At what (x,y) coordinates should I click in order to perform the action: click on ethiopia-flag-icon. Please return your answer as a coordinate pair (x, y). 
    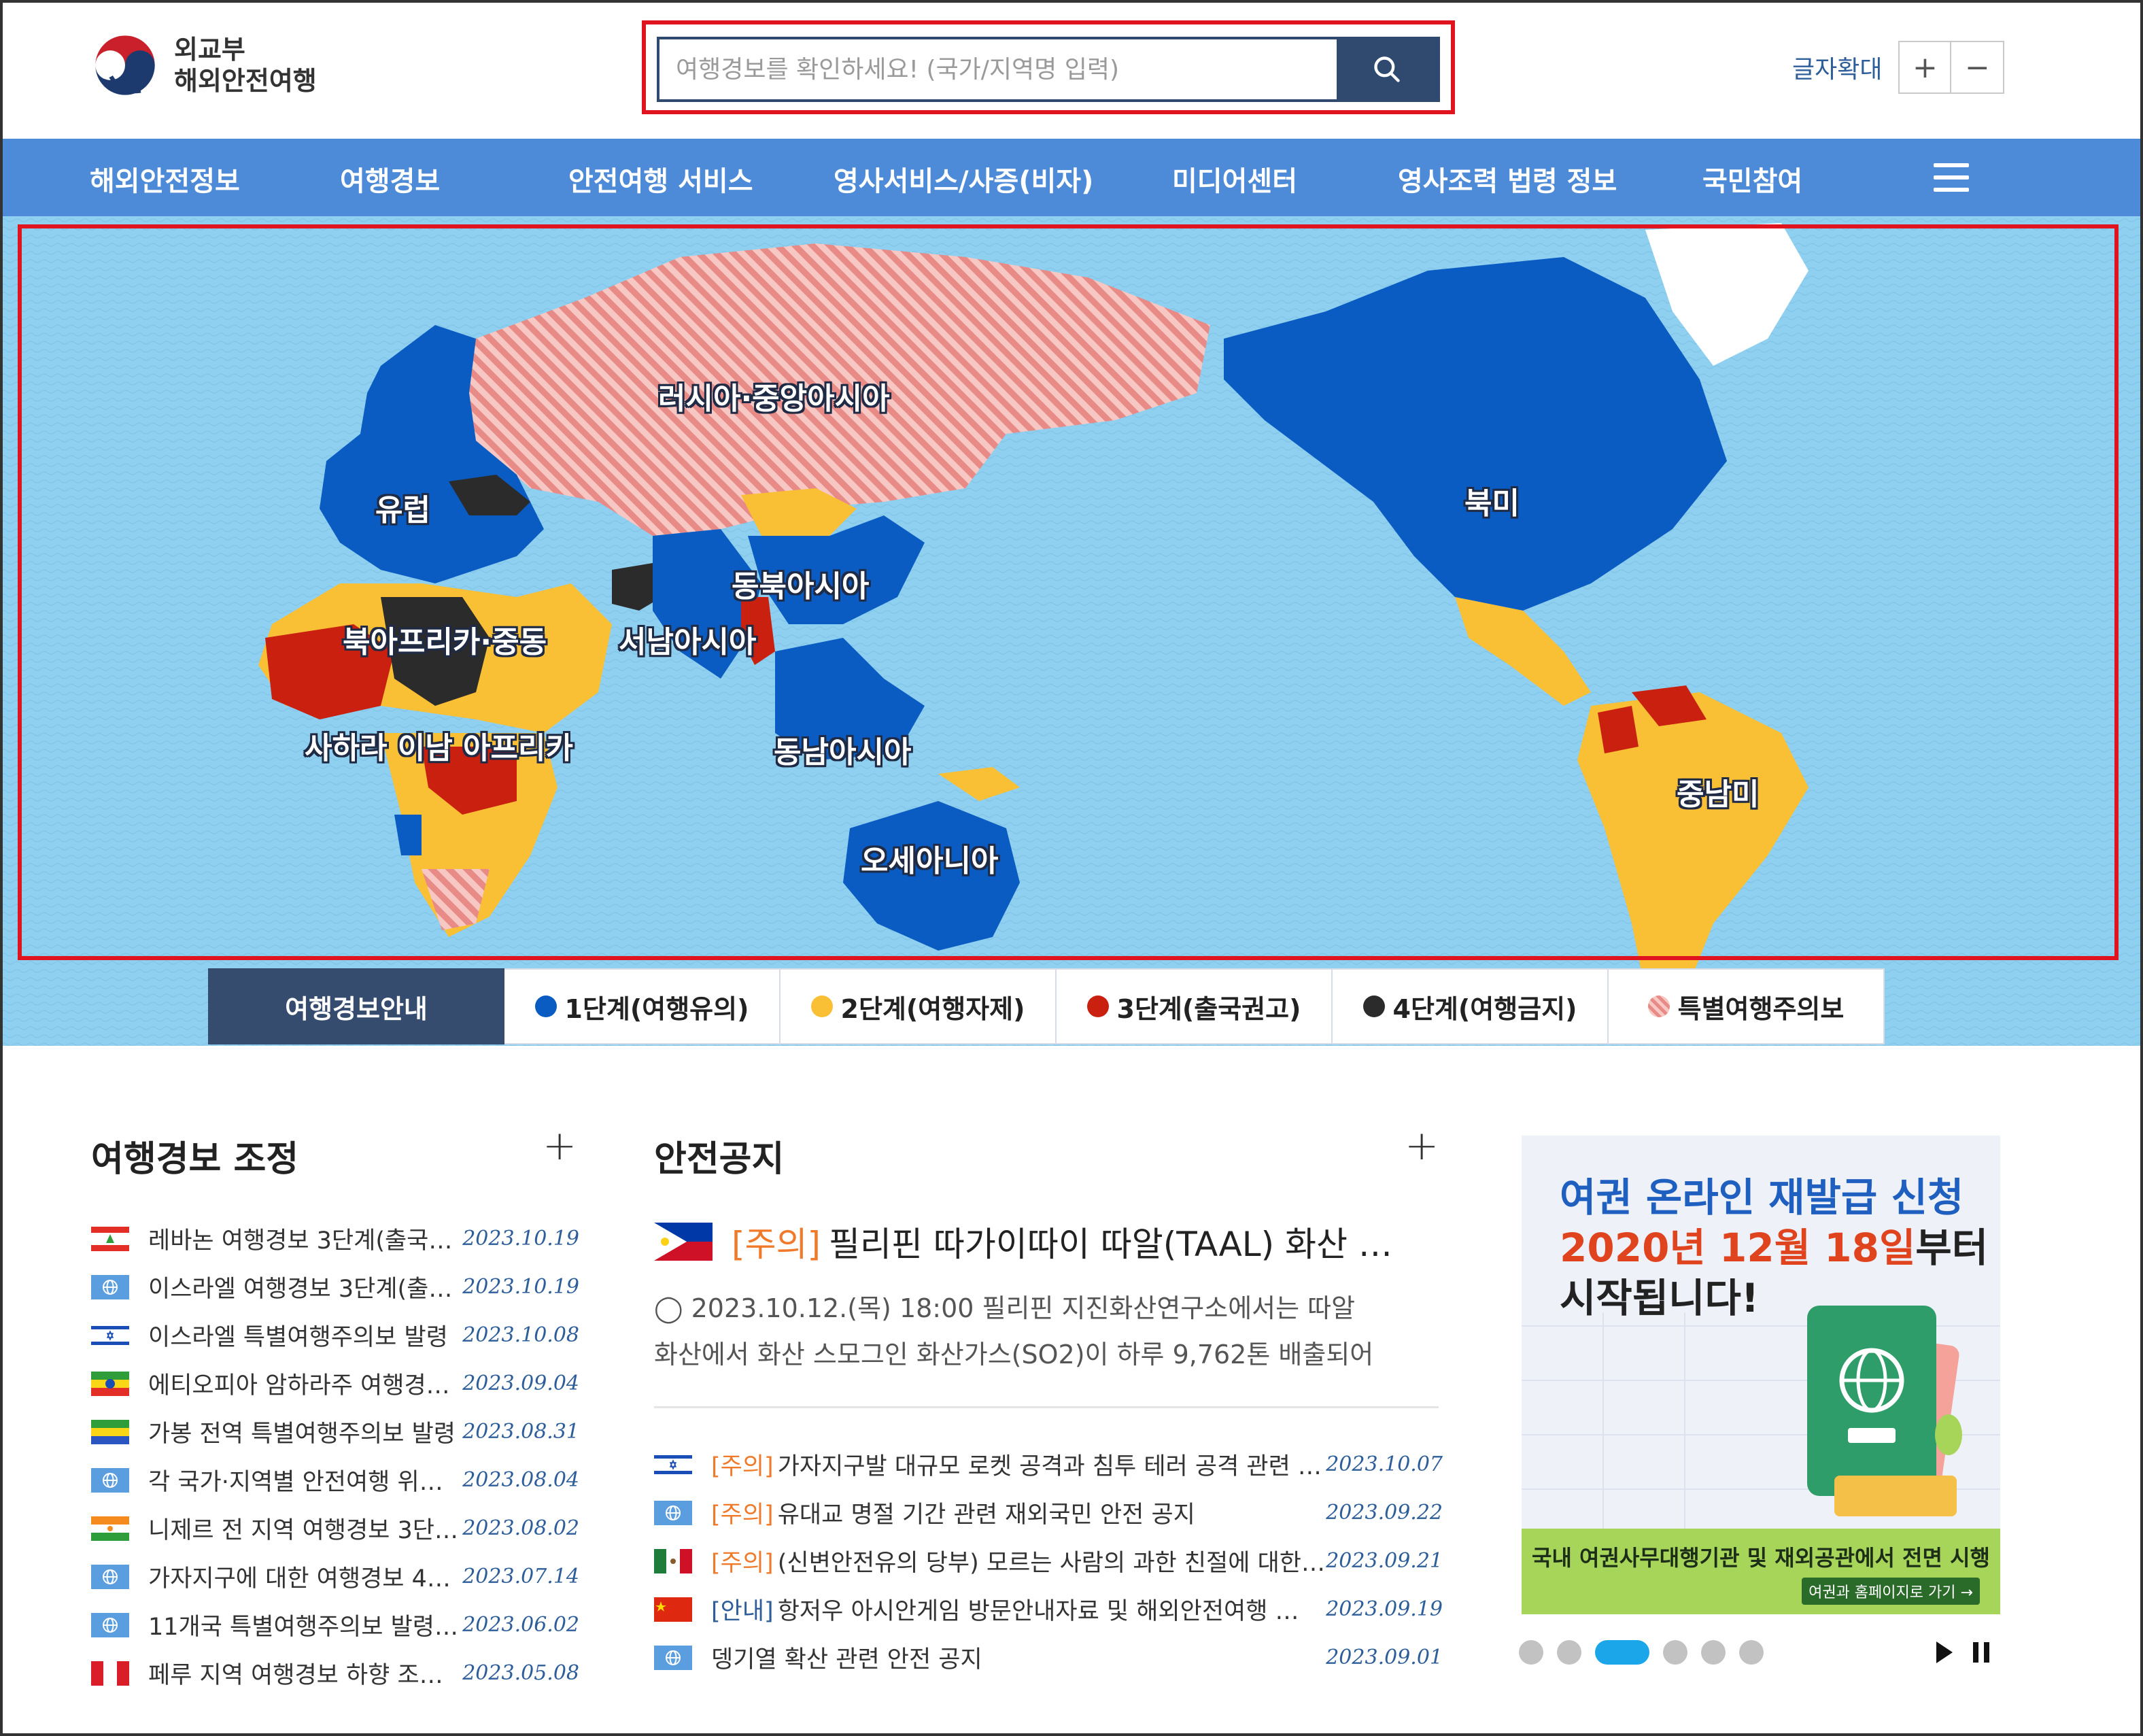
    Looking at the image, I should click on (110, 1383).